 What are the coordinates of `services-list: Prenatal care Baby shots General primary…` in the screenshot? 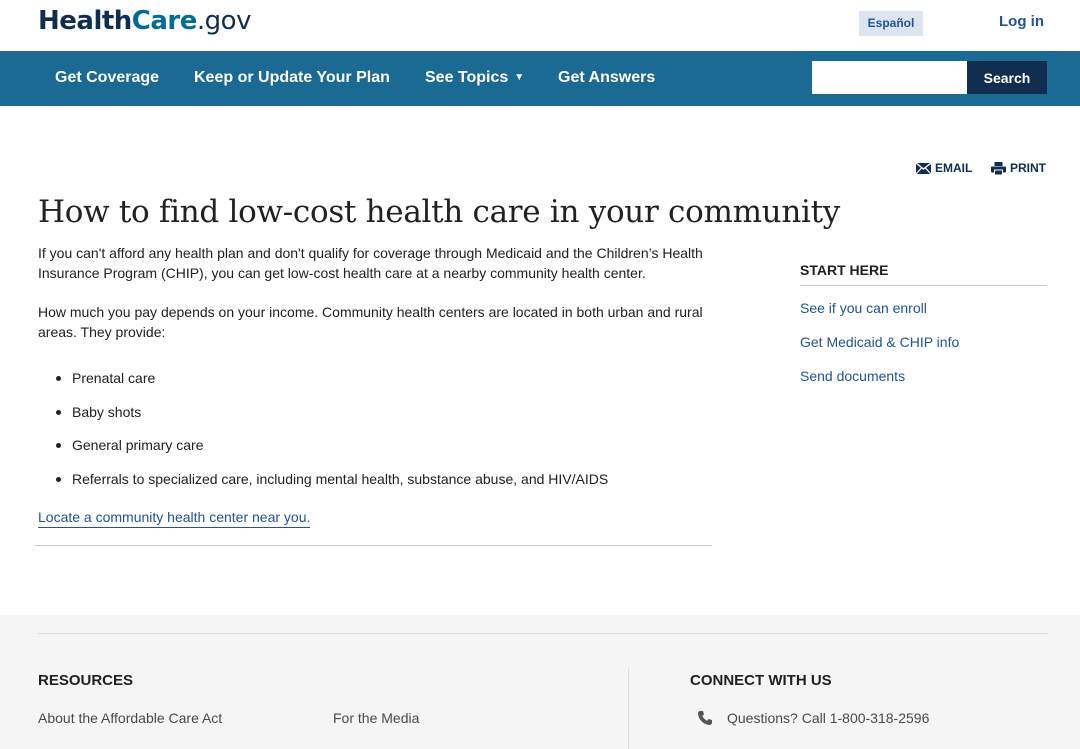 It's located at (331, 435).